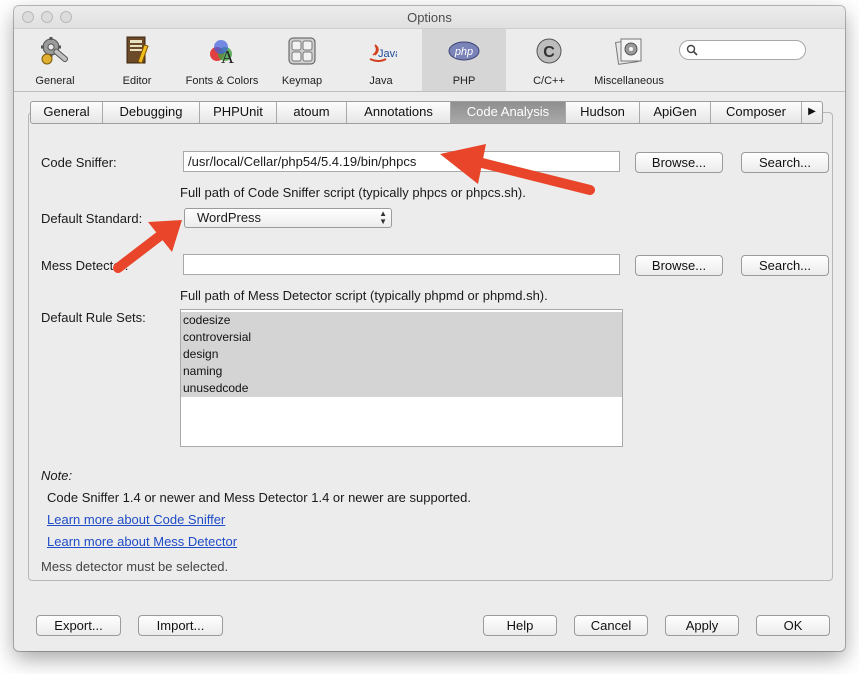 Image resolution: width=859 pixels, height=674 pixels. I want to click on toolbar-keymap: Keymap, so click(302, 60).